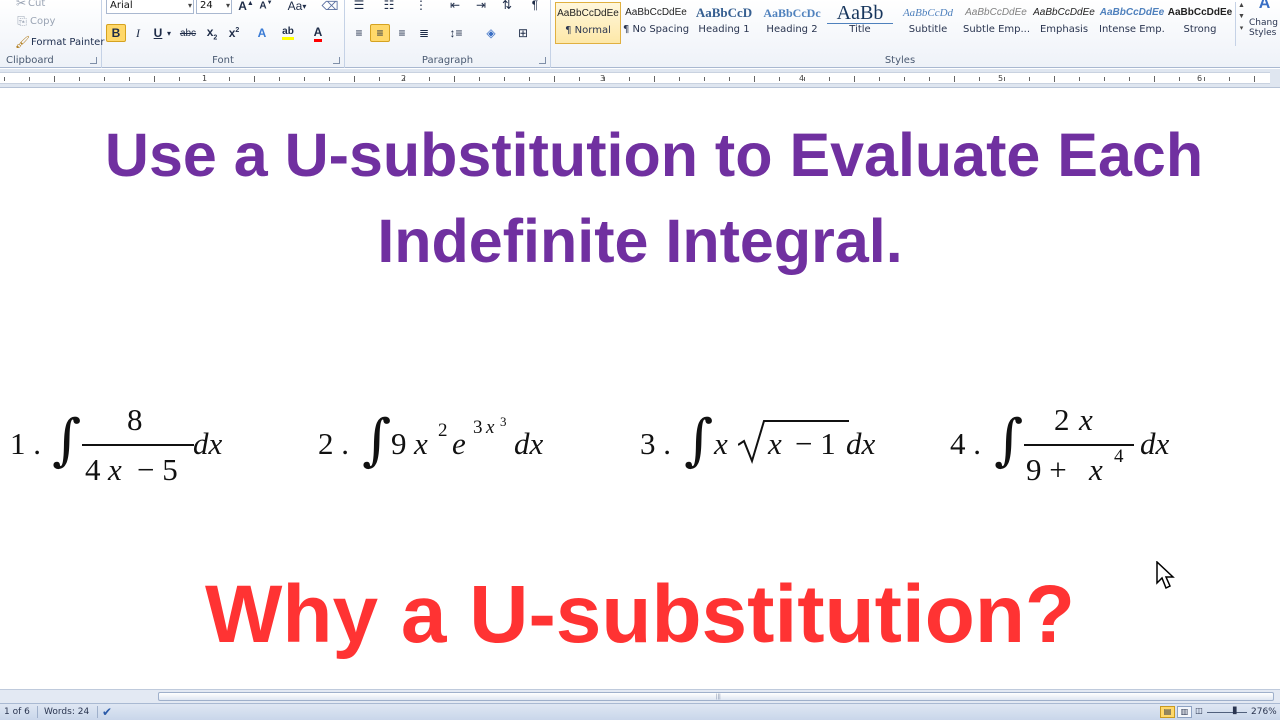 This screenshot has height=720, width=1280. What do you see at coordinates (297, 7) in the screenshot?
I see `change-case-button: Aa ▾` at bounding box center [297, 7].